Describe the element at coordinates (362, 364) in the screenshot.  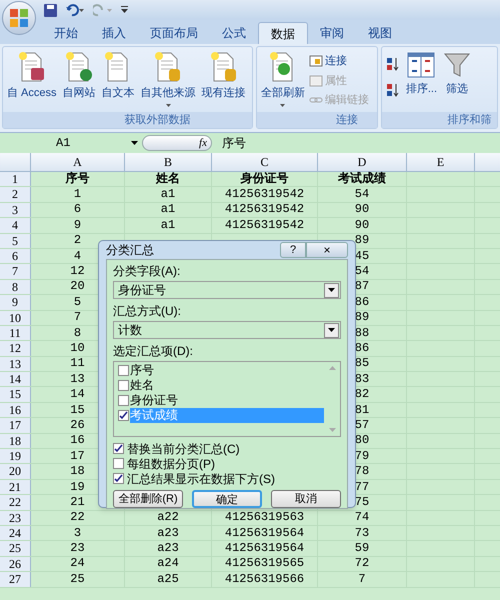
I see `table-cell: 85` at that location.